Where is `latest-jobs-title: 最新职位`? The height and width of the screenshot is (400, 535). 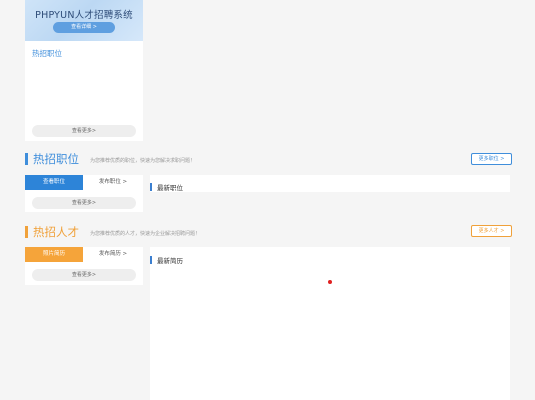
latest-jobs-title: 最新职位 is located at coordinates (170, 188).